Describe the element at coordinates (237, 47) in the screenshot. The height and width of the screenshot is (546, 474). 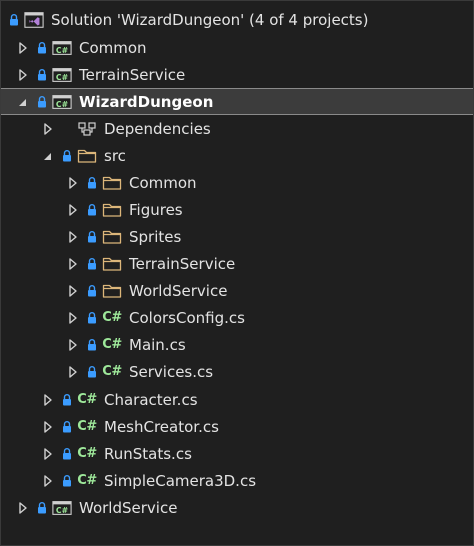
I see `project-node-common: Common` at that location.